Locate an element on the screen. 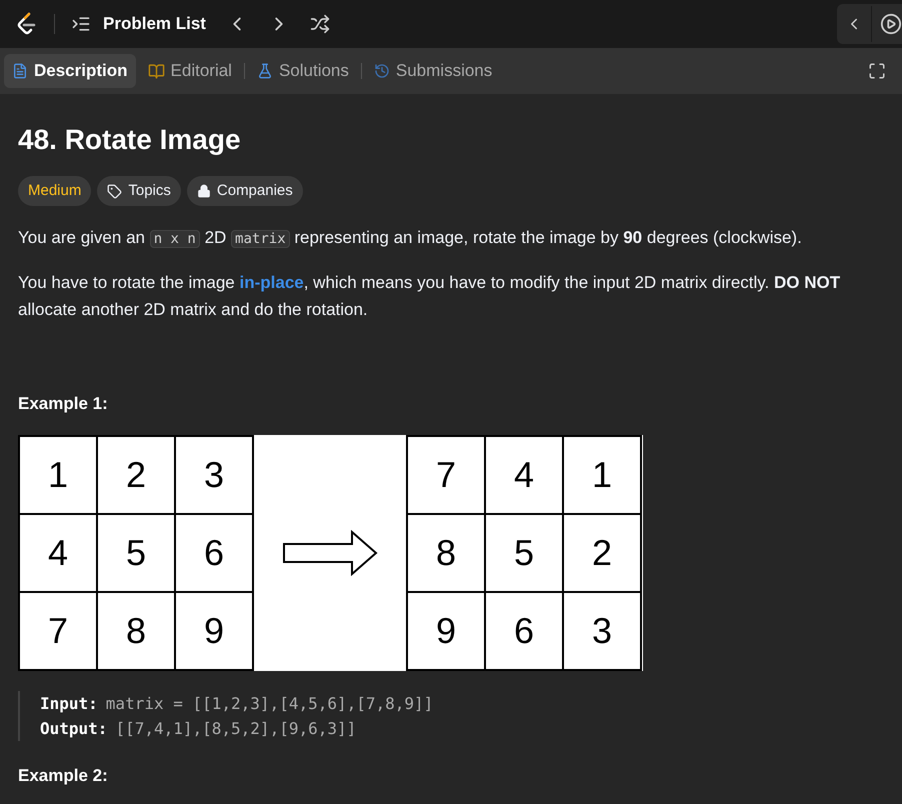  book-icon is located at coordinates (156, 71).